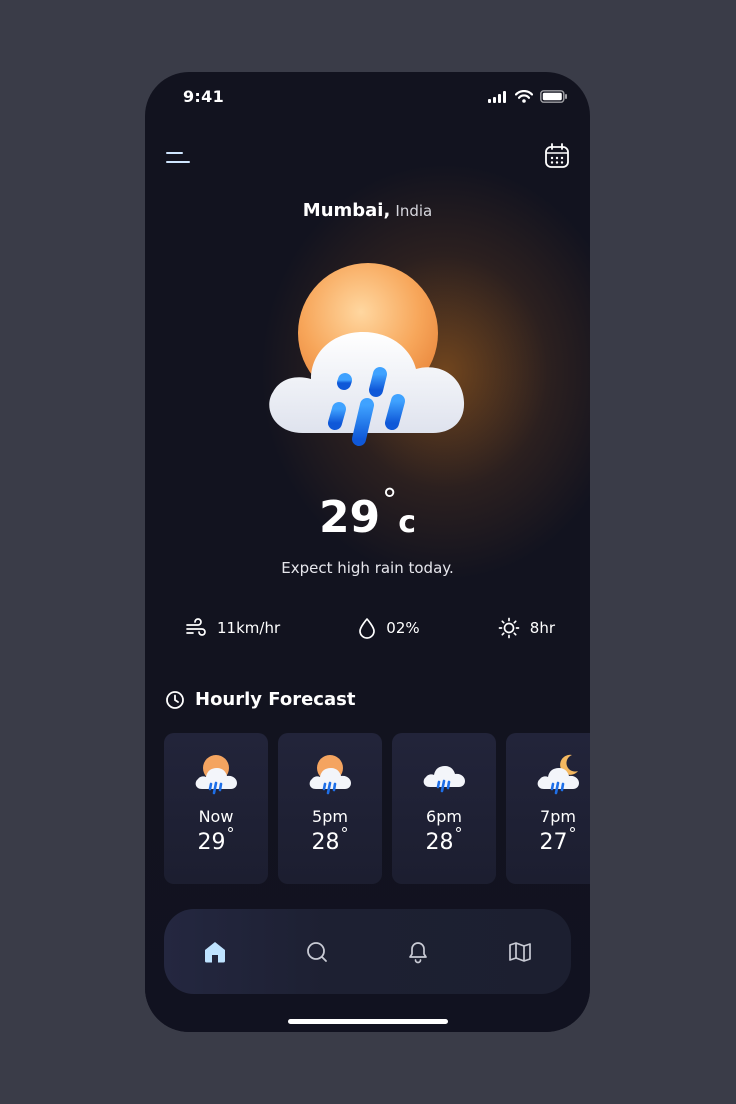 This screenshot has width=736, height=1104. What do you see at coordinates (524, 96) in the screenshot?
I see `wifi-icon` at bounding box center [524, 96].